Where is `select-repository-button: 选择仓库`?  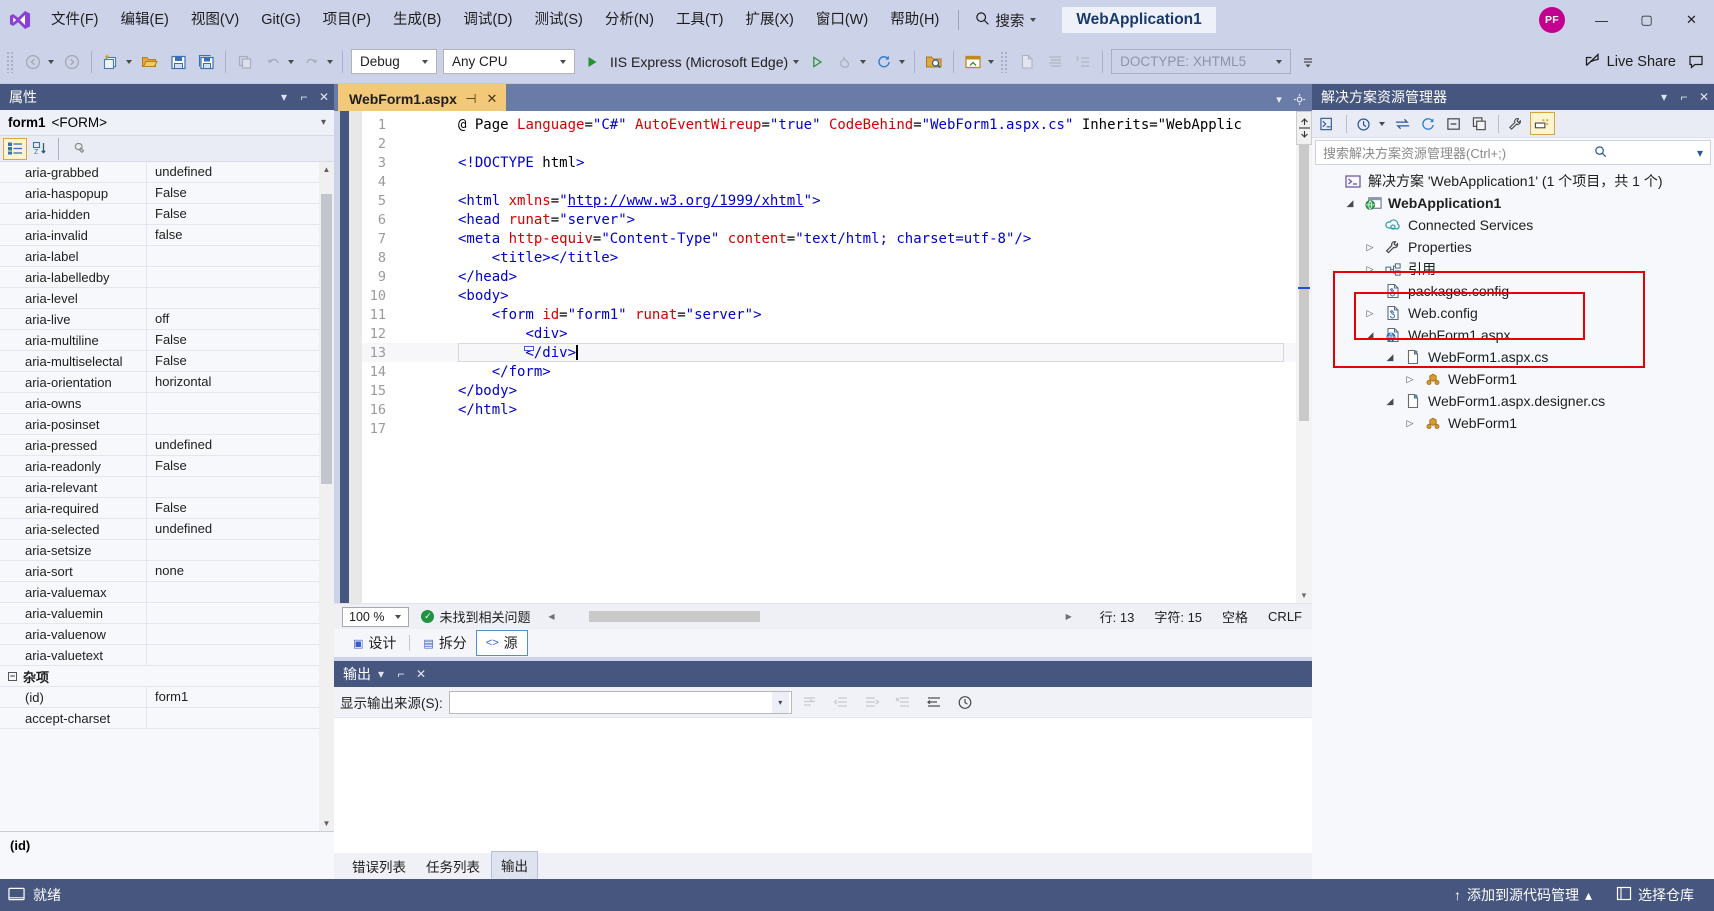
select-repository-button: 选择仓库 is located at coordinates (1655, 895).